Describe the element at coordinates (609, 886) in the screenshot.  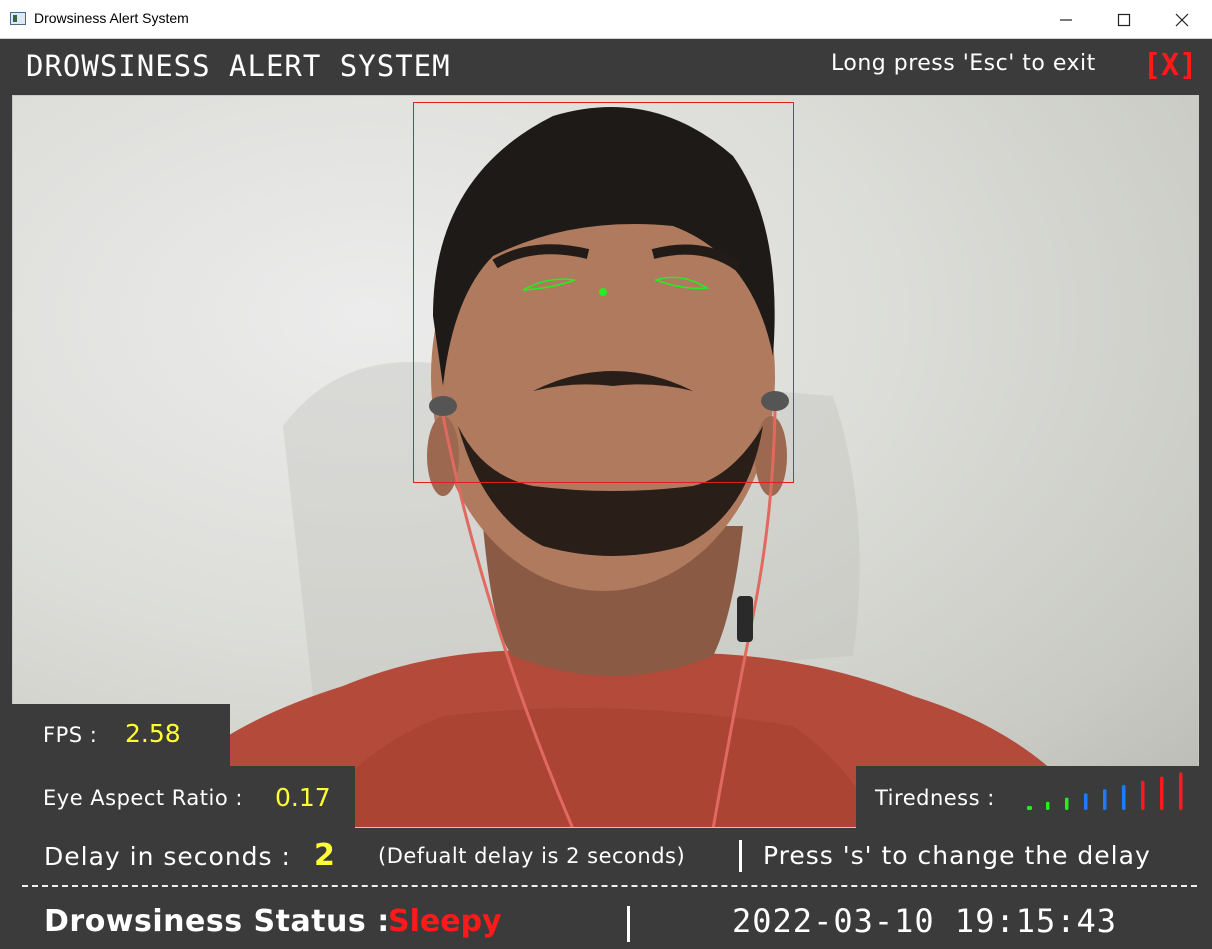
I see `dashed-separator` at that location.